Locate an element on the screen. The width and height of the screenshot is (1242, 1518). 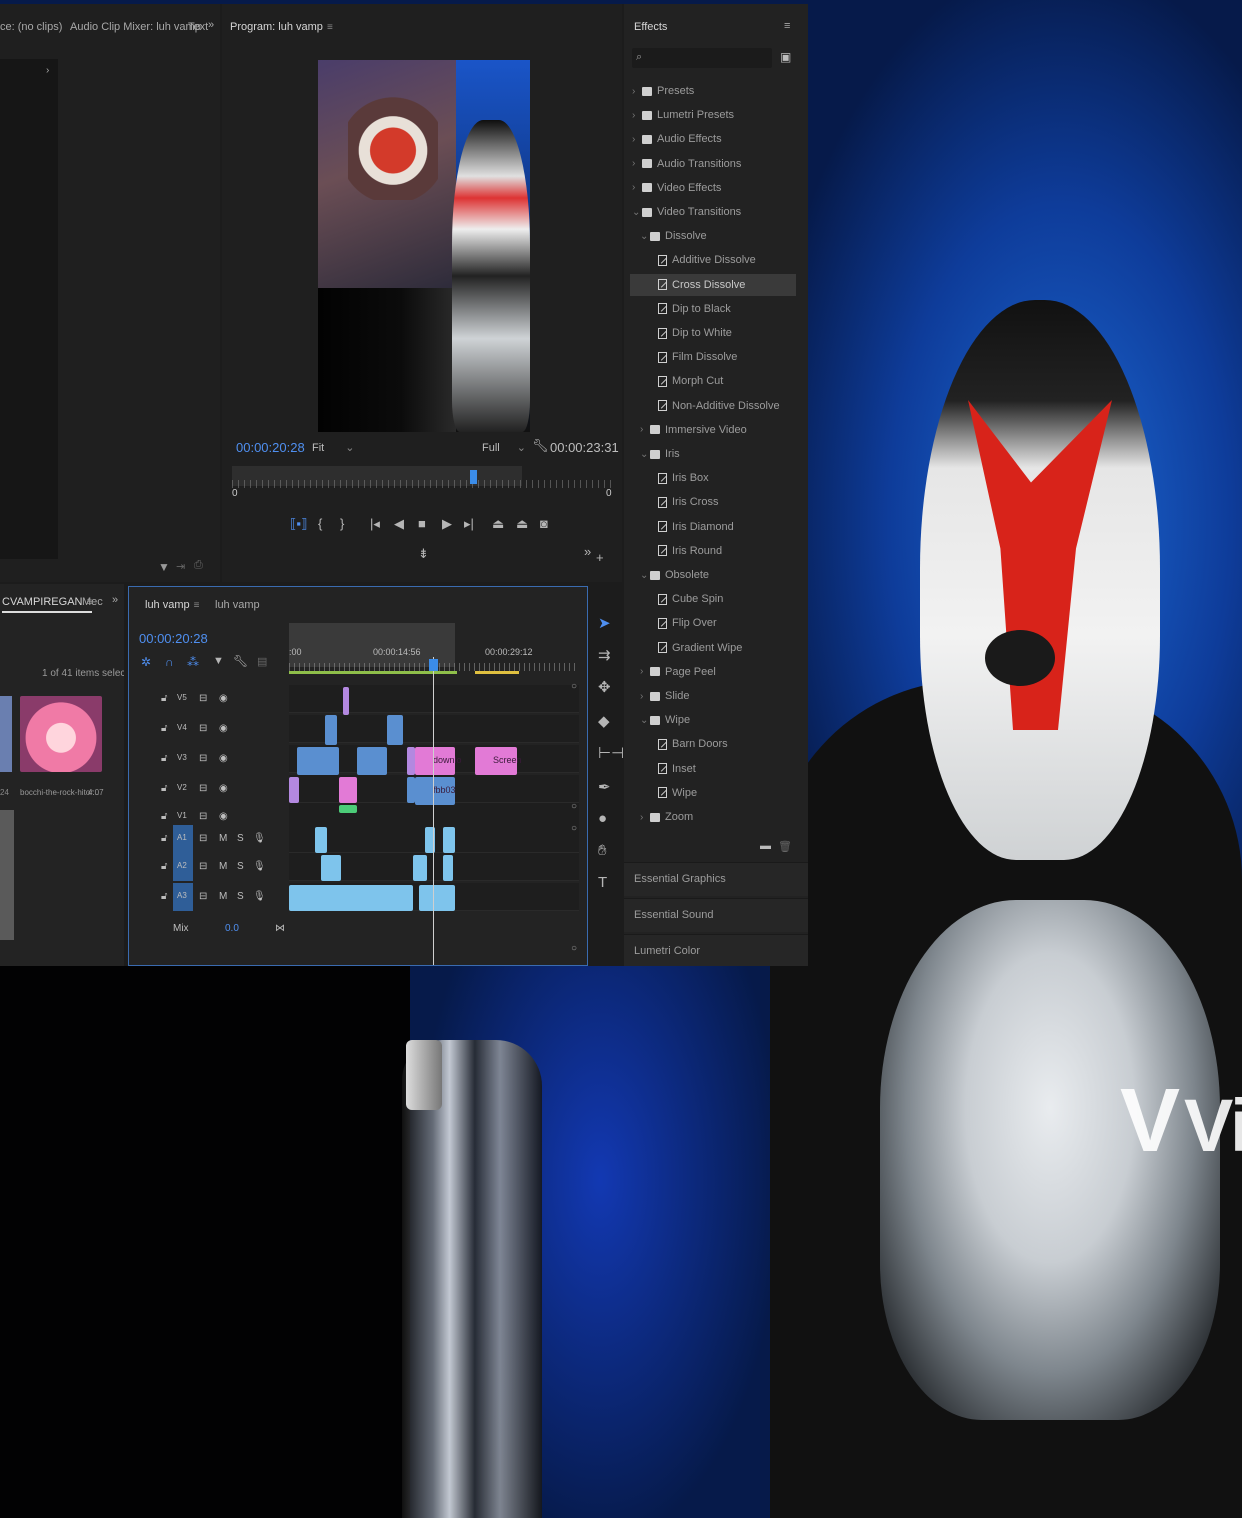
effect-row: › Page Peel is located at coordinates (717, 672).